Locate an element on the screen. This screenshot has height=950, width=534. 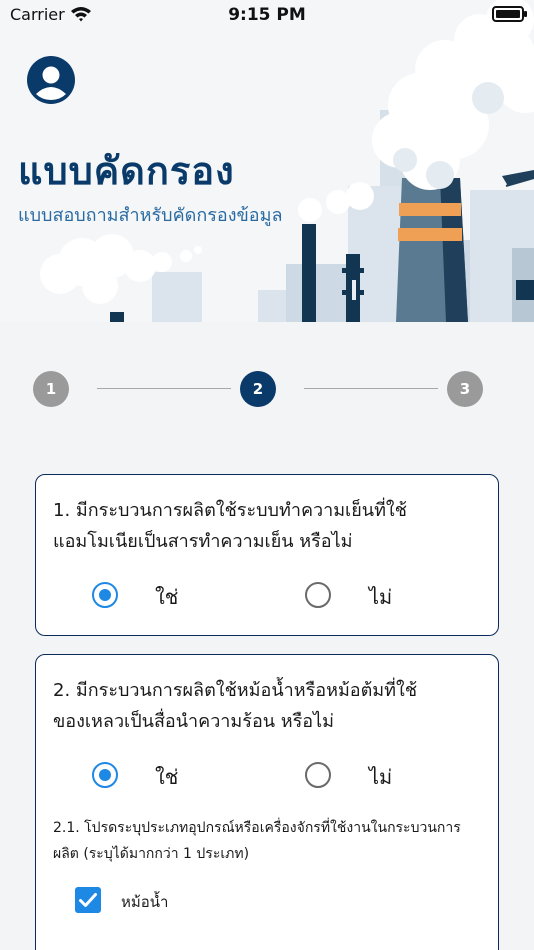
battery-icon is located at coordinates (509, 14).